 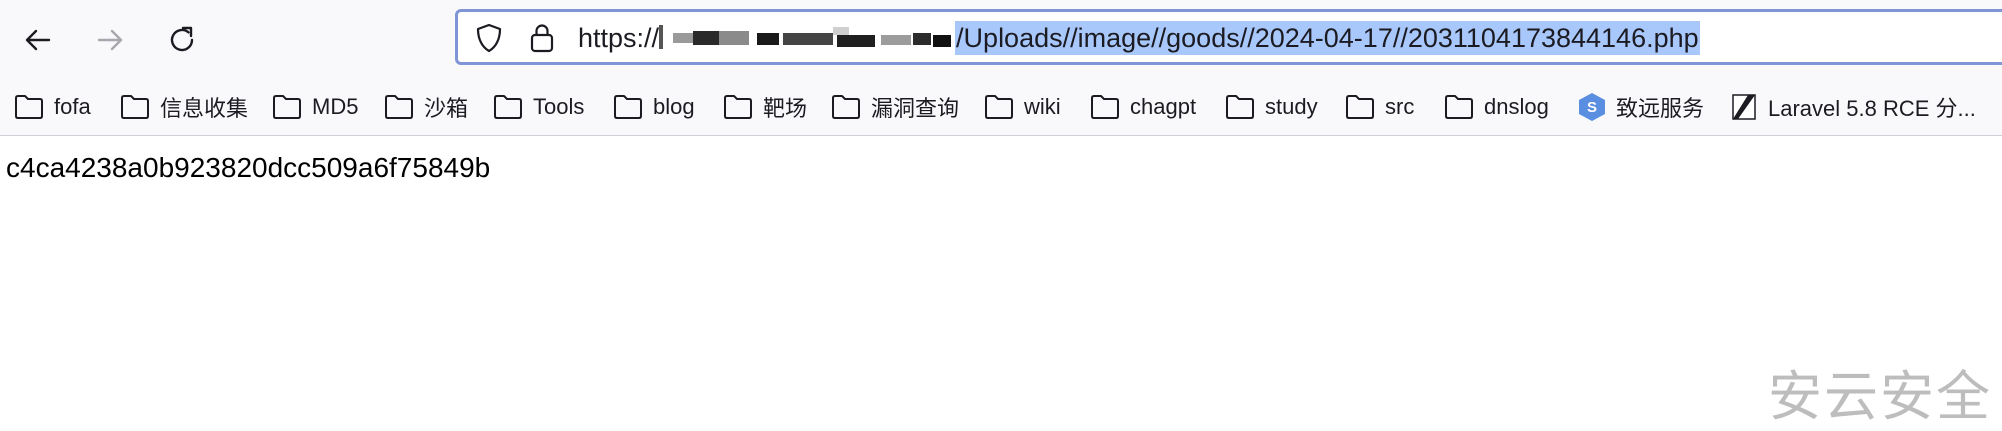 What do you see at coordinates (542, 40) in the screenshot?
I see `lock-icon` at bounding box center [542, 40].